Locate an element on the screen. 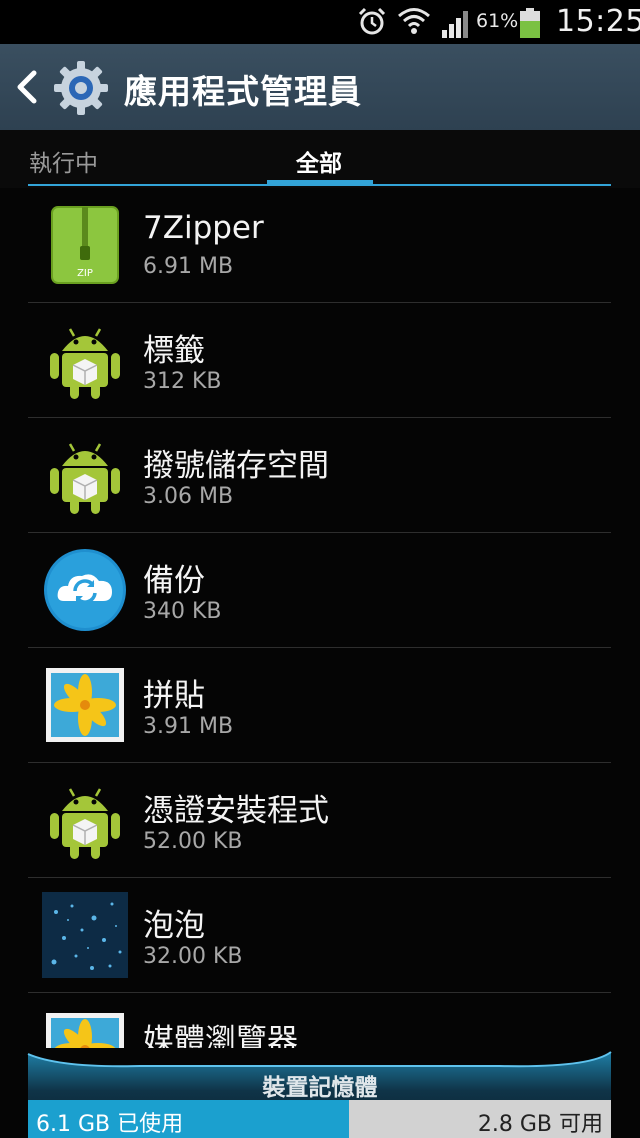 The height and width of the screenshot is (1138, 640). wifi-icon is located at coordinates (414, 21).